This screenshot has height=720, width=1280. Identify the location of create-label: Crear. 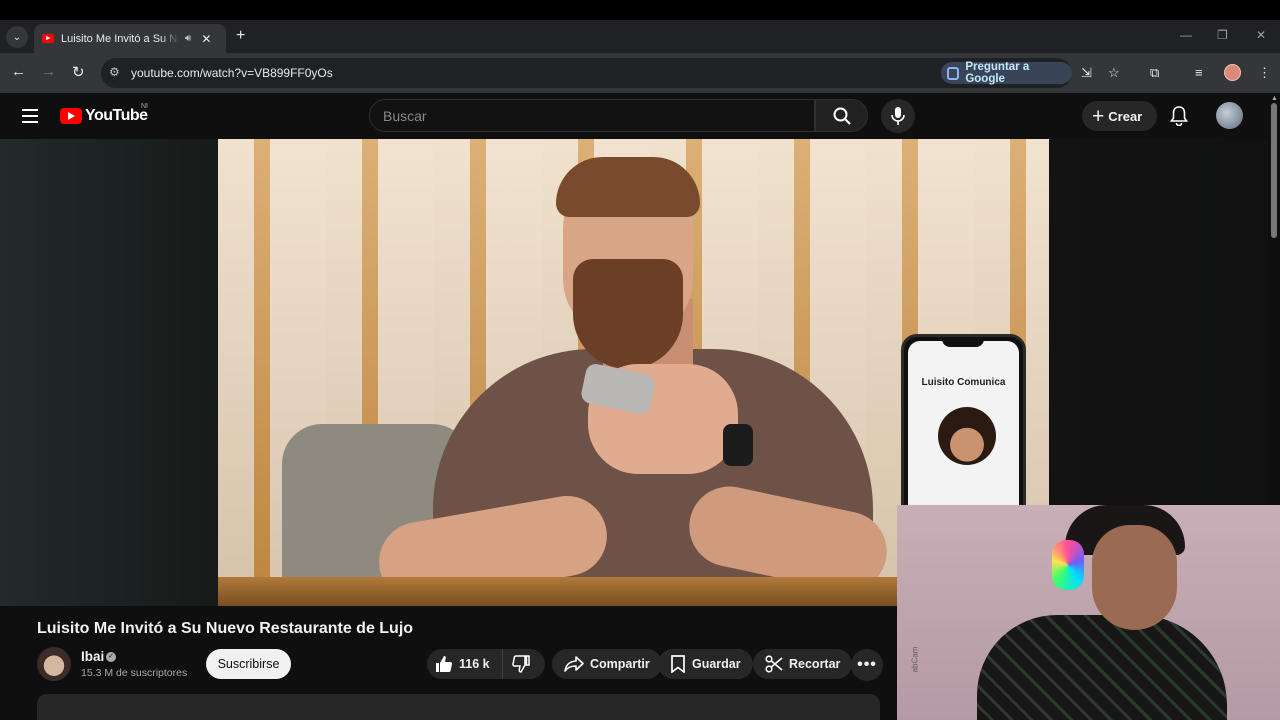
(1125, 116).